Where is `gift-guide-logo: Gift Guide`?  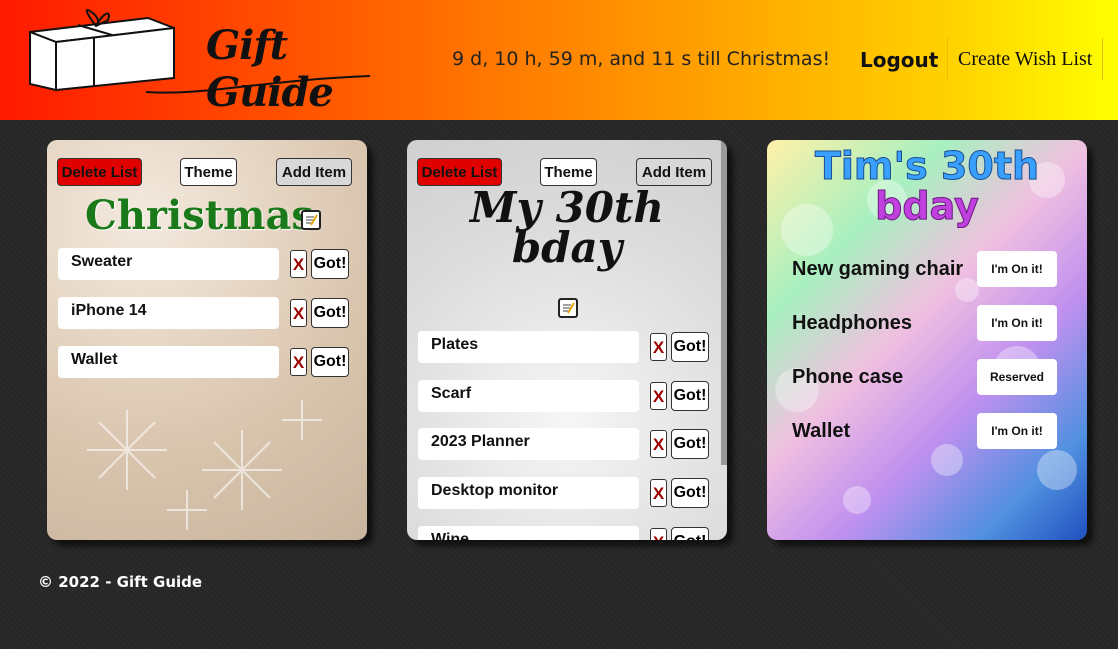
gift-guide-logo: Gift Guide is located at coordinates (199, 60).